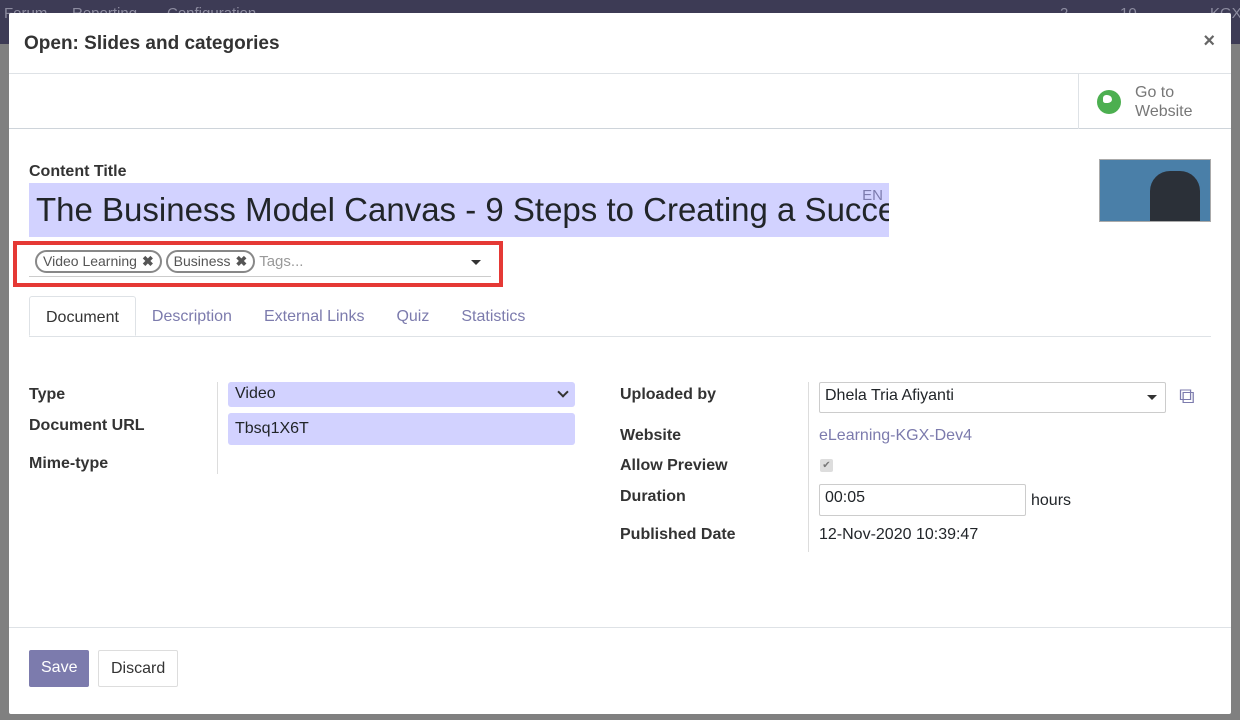 The height and width of the screenshot is (720, 1240). Describe the element at coordinates (1051, 500) in the screenshot. I see `duration-unit: hours` at that location.